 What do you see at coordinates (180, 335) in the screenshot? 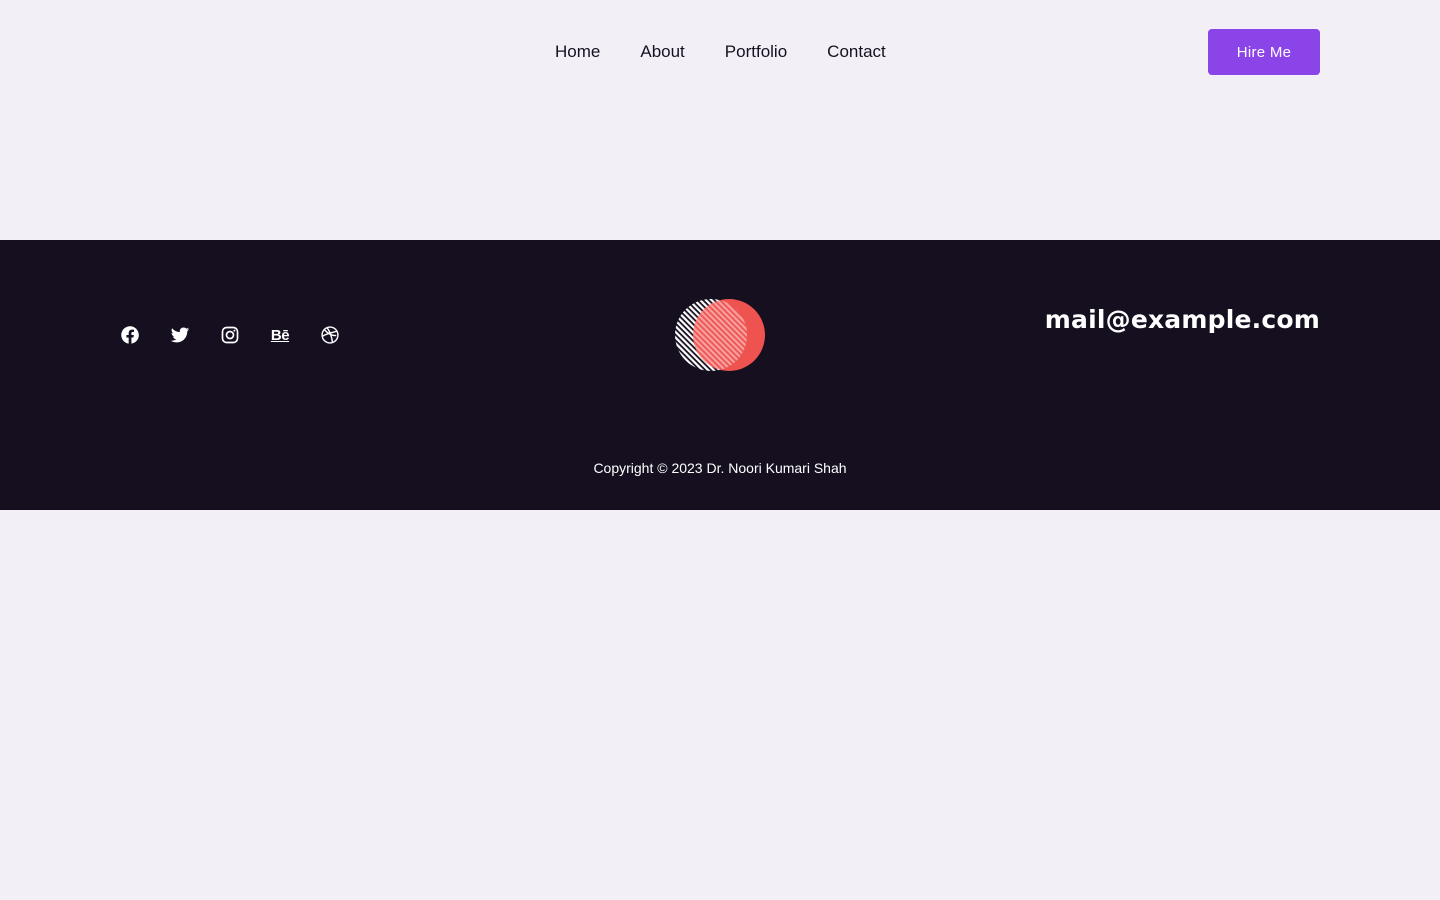
I see `twitter-icon` at bounding box center [180, 335].